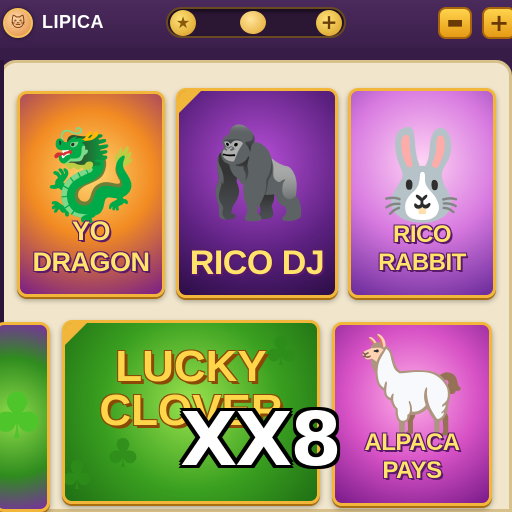 This screenshot has height=512, width=512. I want to click on tile-corner-ribbon, so click(76, 334).